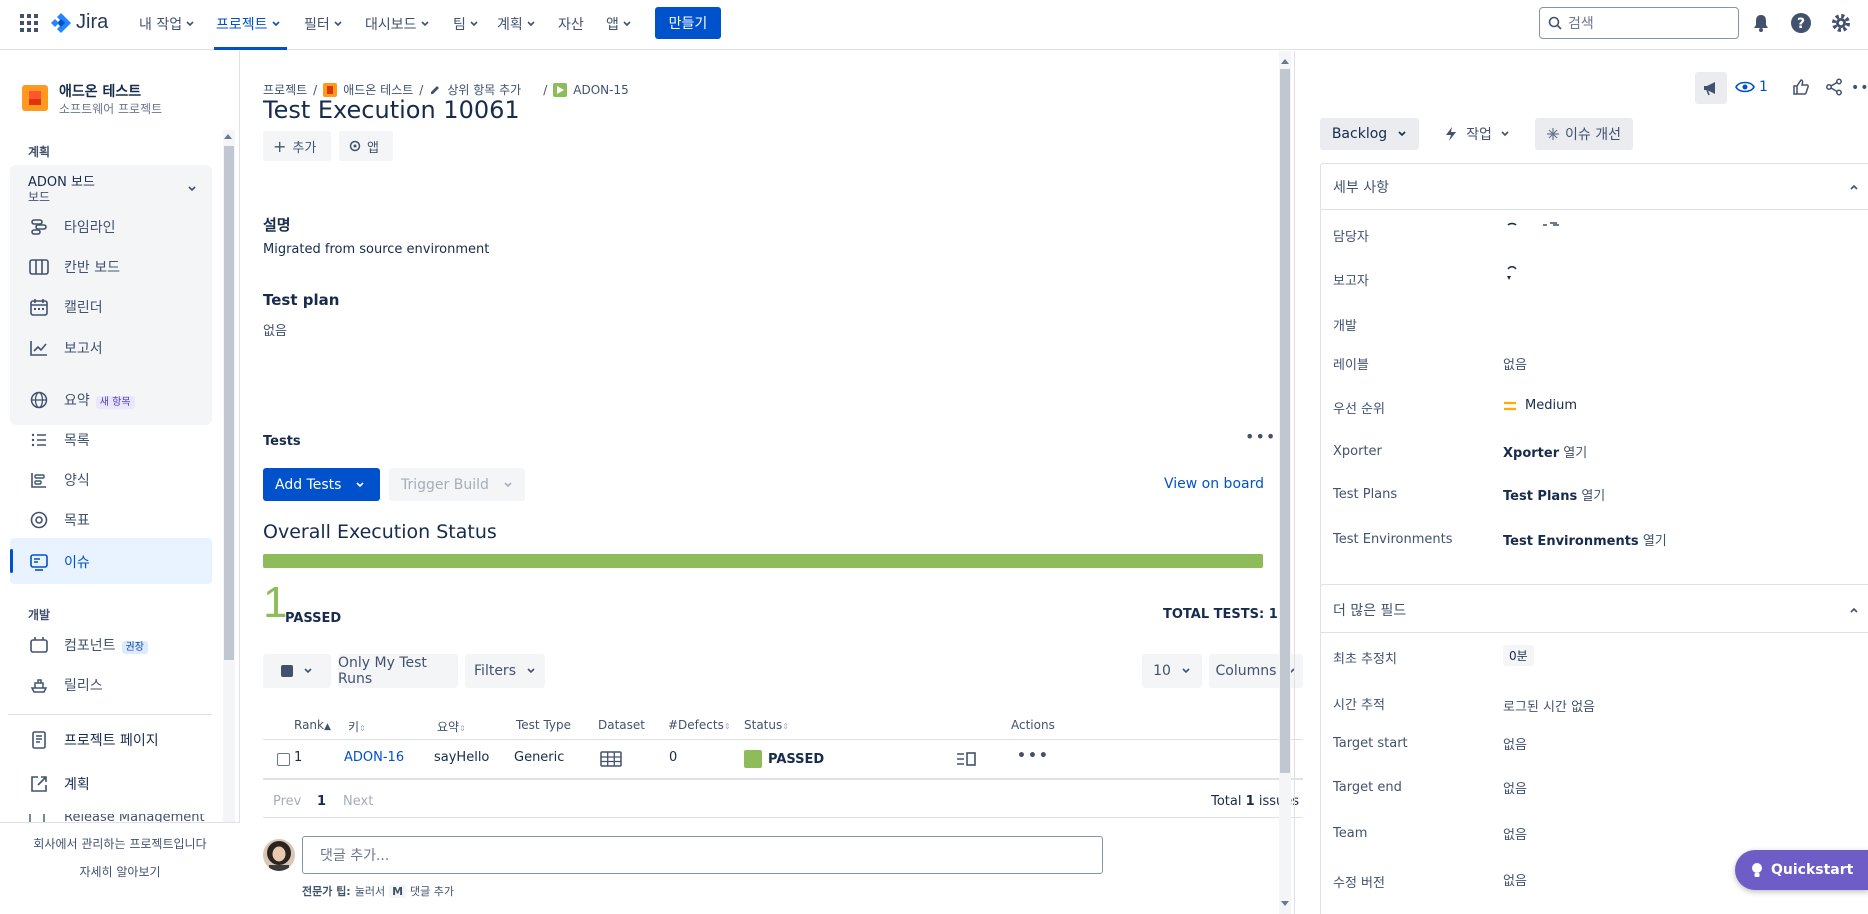 The height and width of the screenshot is (914, 1868). Describe the element at coordinates (611, 759) in the screenshot. I see `dataset-grid-icon` at that location.